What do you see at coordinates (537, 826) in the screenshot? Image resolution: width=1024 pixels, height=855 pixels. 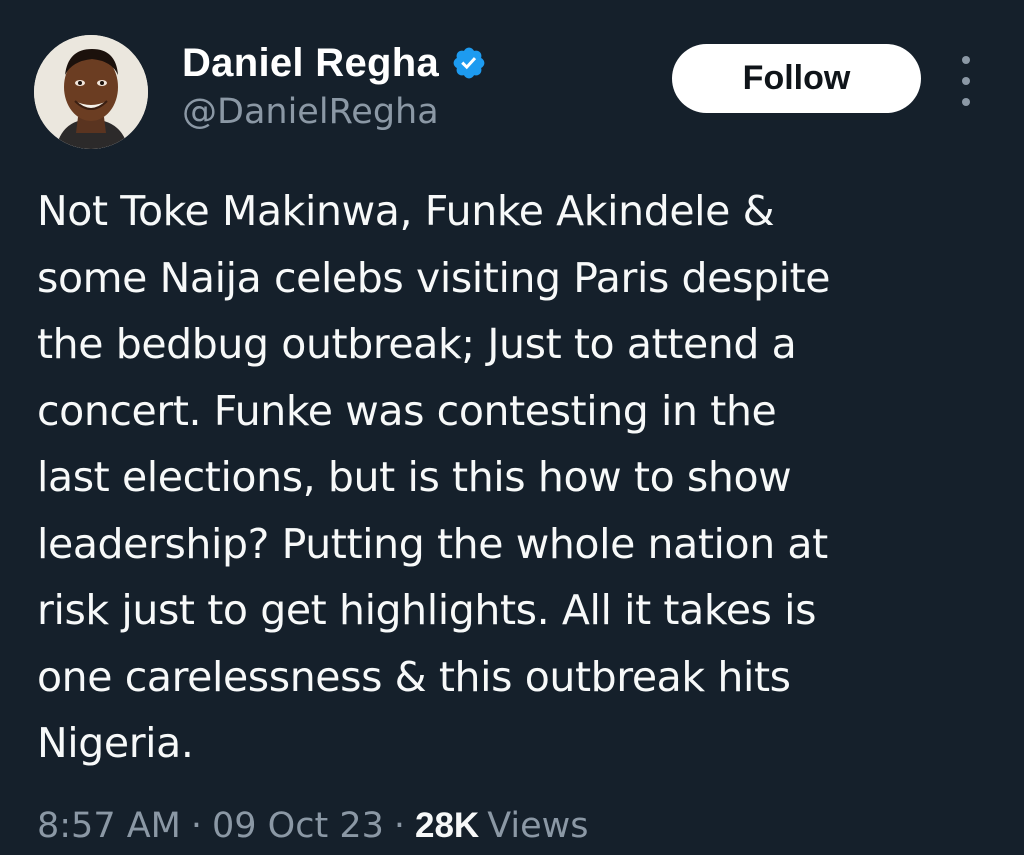 I see `views-label: Views` at bounding box center [537, 826].